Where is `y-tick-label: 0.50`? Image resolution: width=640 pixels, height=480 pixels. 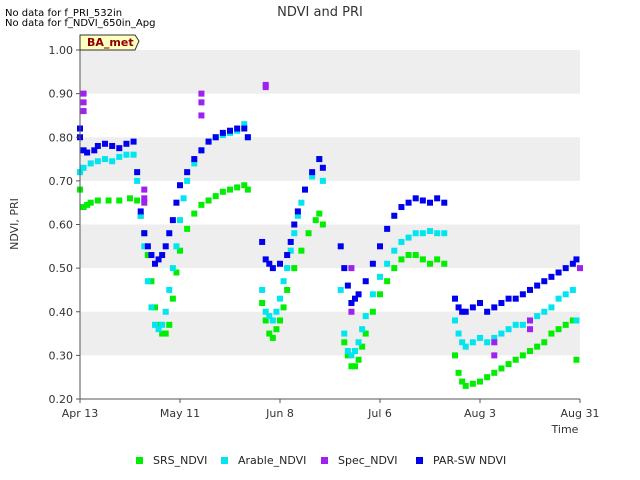 y-tick-label: 0.50 is located at coordinates (61, 268).